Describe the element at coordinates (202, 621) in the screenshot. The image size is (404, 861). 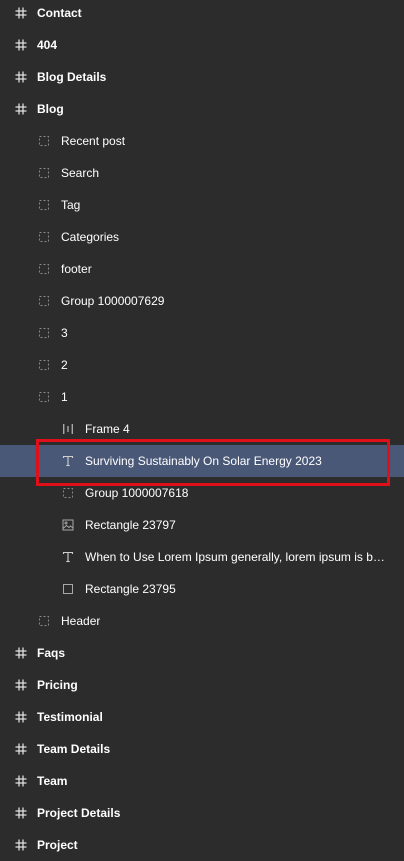
I see `layer-row-header: Header` at that location.